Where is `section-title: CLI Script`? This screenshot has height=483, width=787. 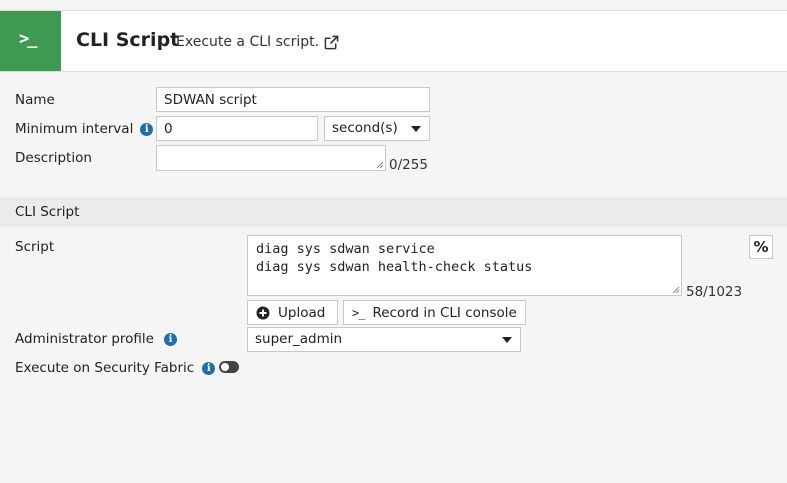 section-title: CLI Script is located at coordinates (47, 212).